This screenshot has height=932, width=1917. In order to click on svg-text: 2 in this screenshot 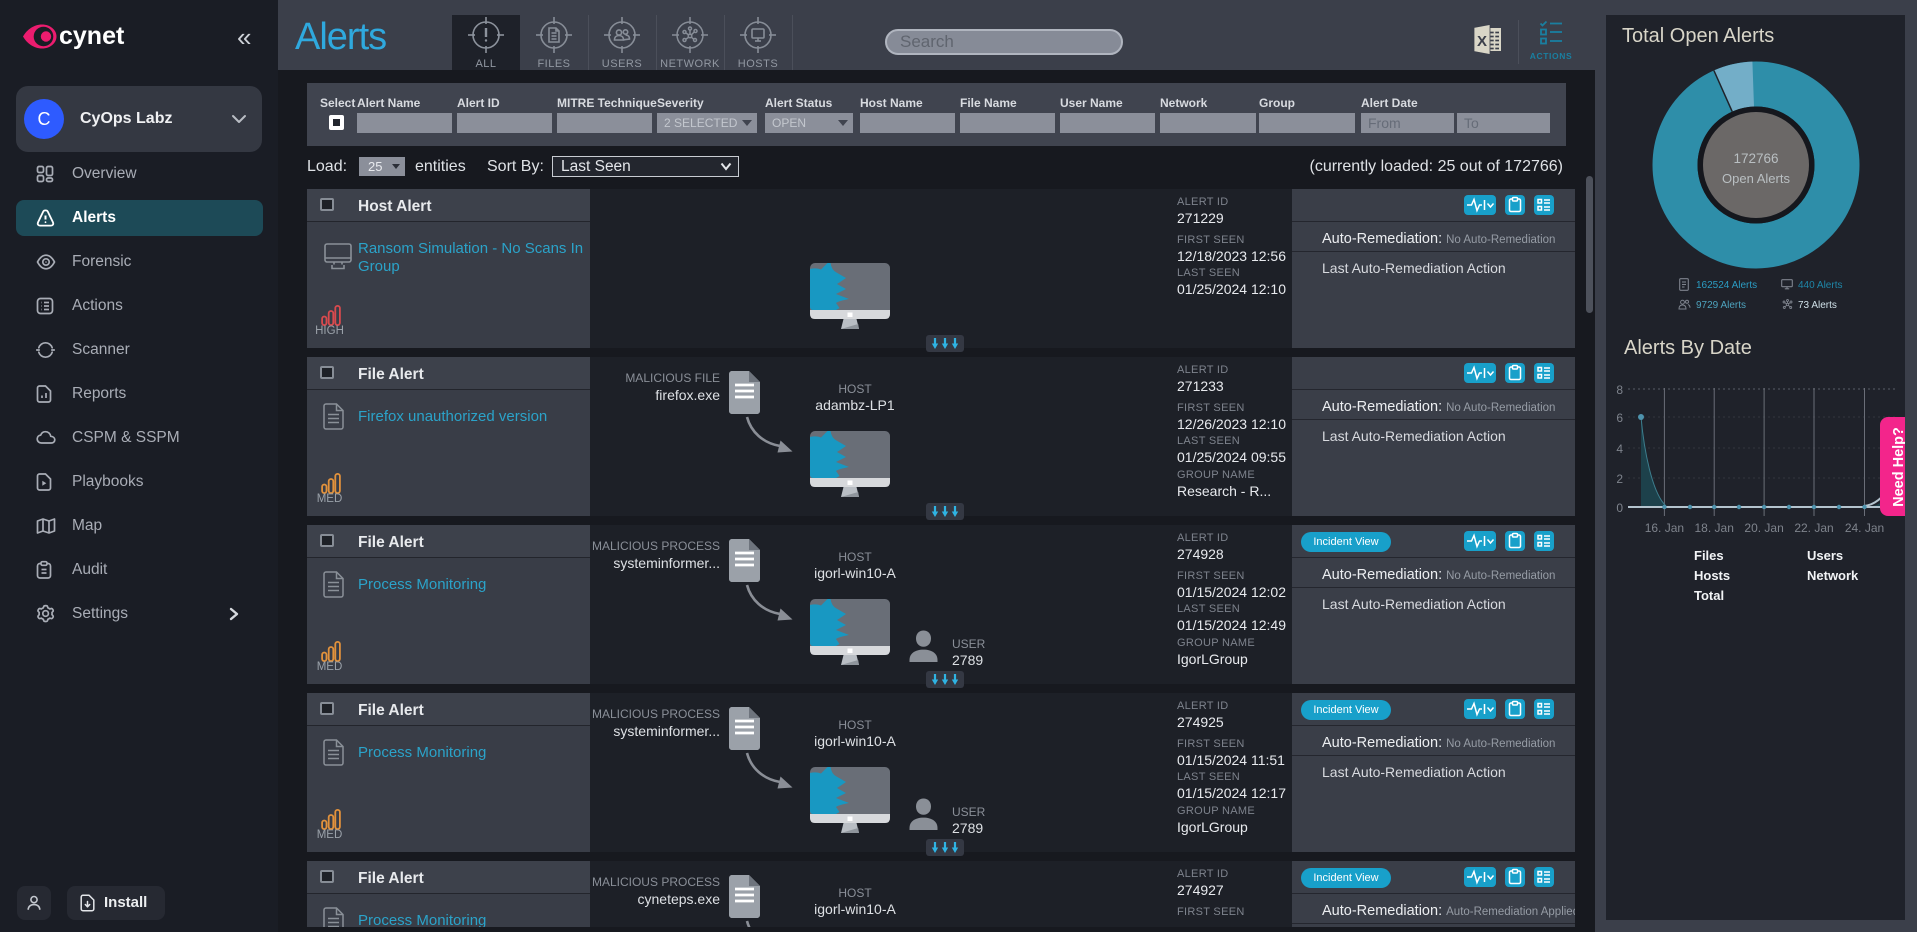, I will do `click(1619, 479)`.